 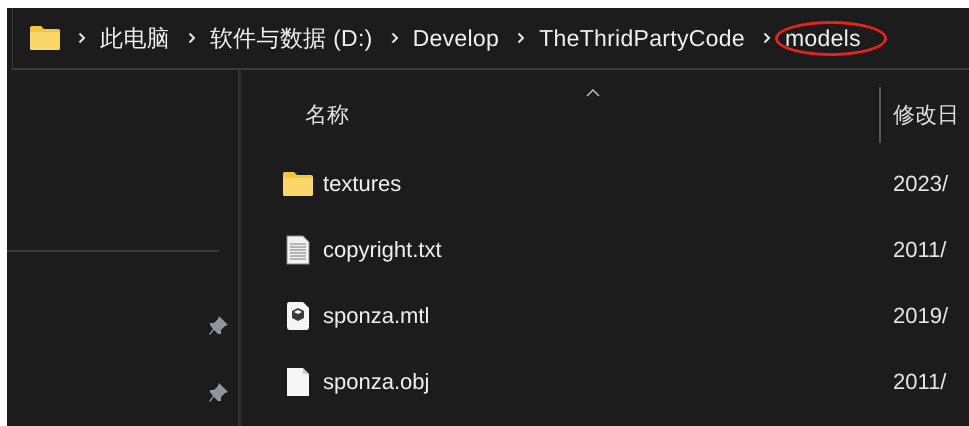 What do you see at coordinates (593, 93) in the screenshot?
I see `sort-caret-icon` at bounding box center [593, 93].